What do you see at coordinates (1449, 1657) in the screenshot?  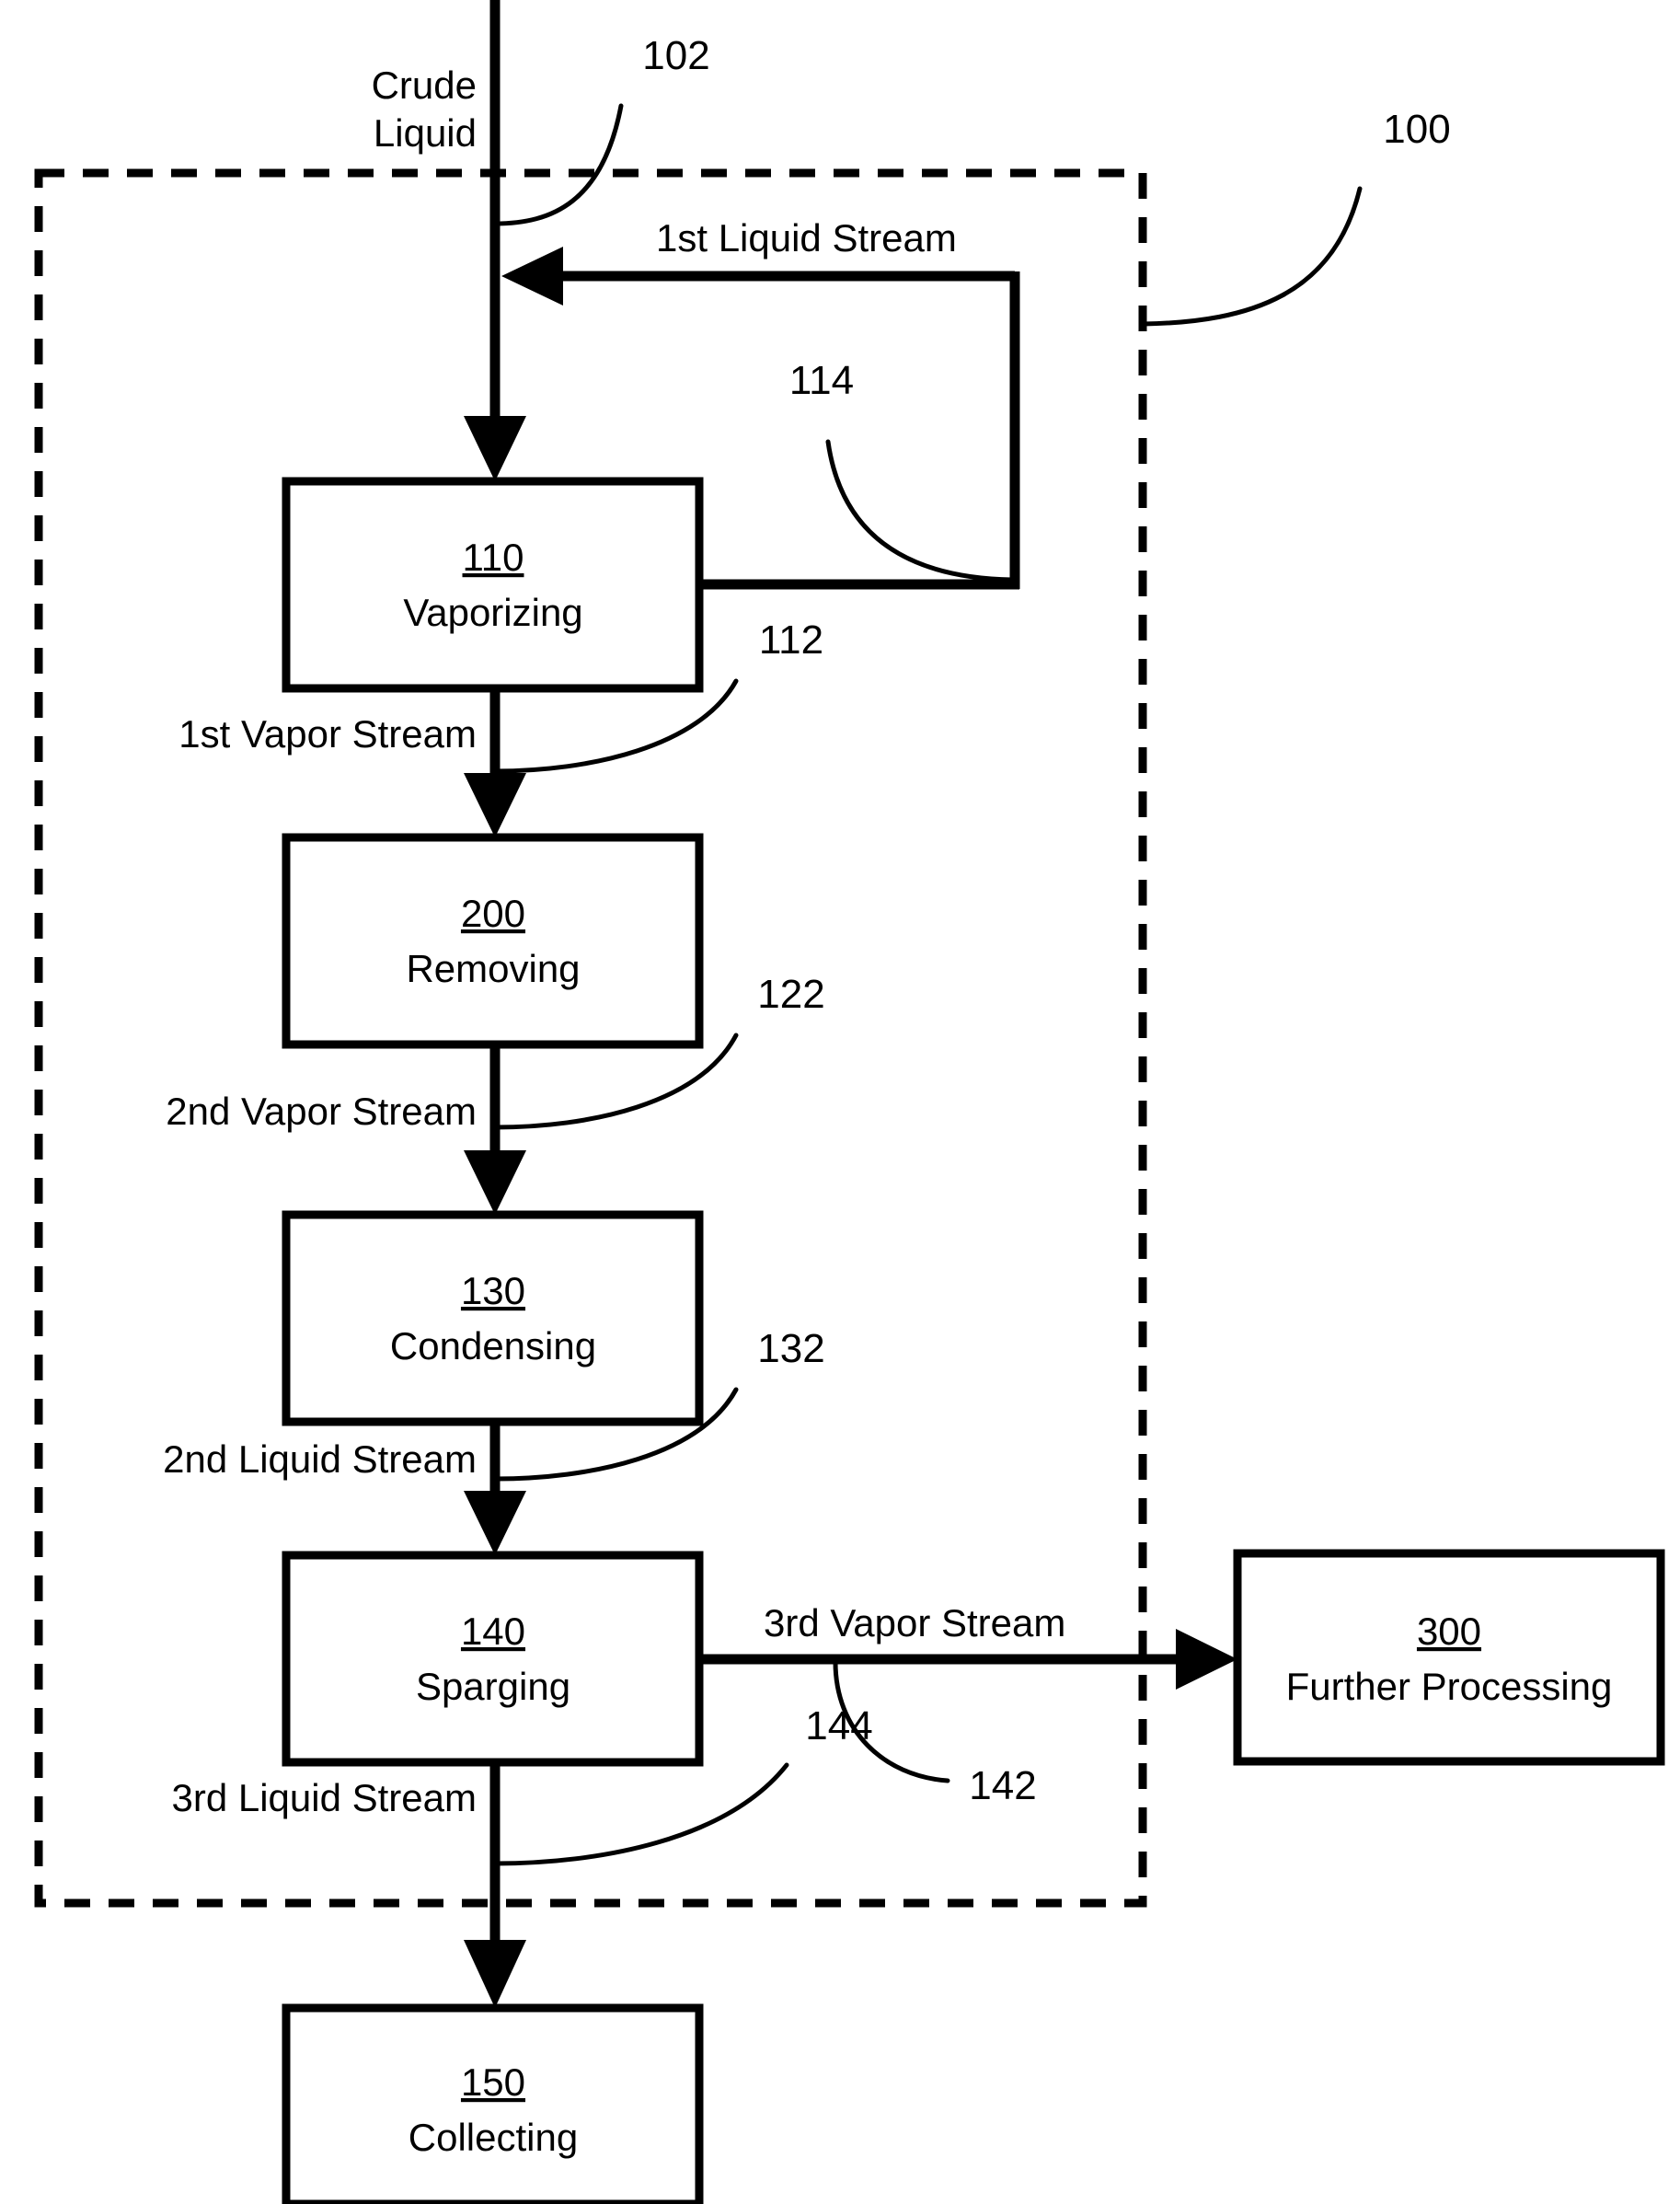 I see `process-box-further-processing` at bounding box center [1449, 1657].